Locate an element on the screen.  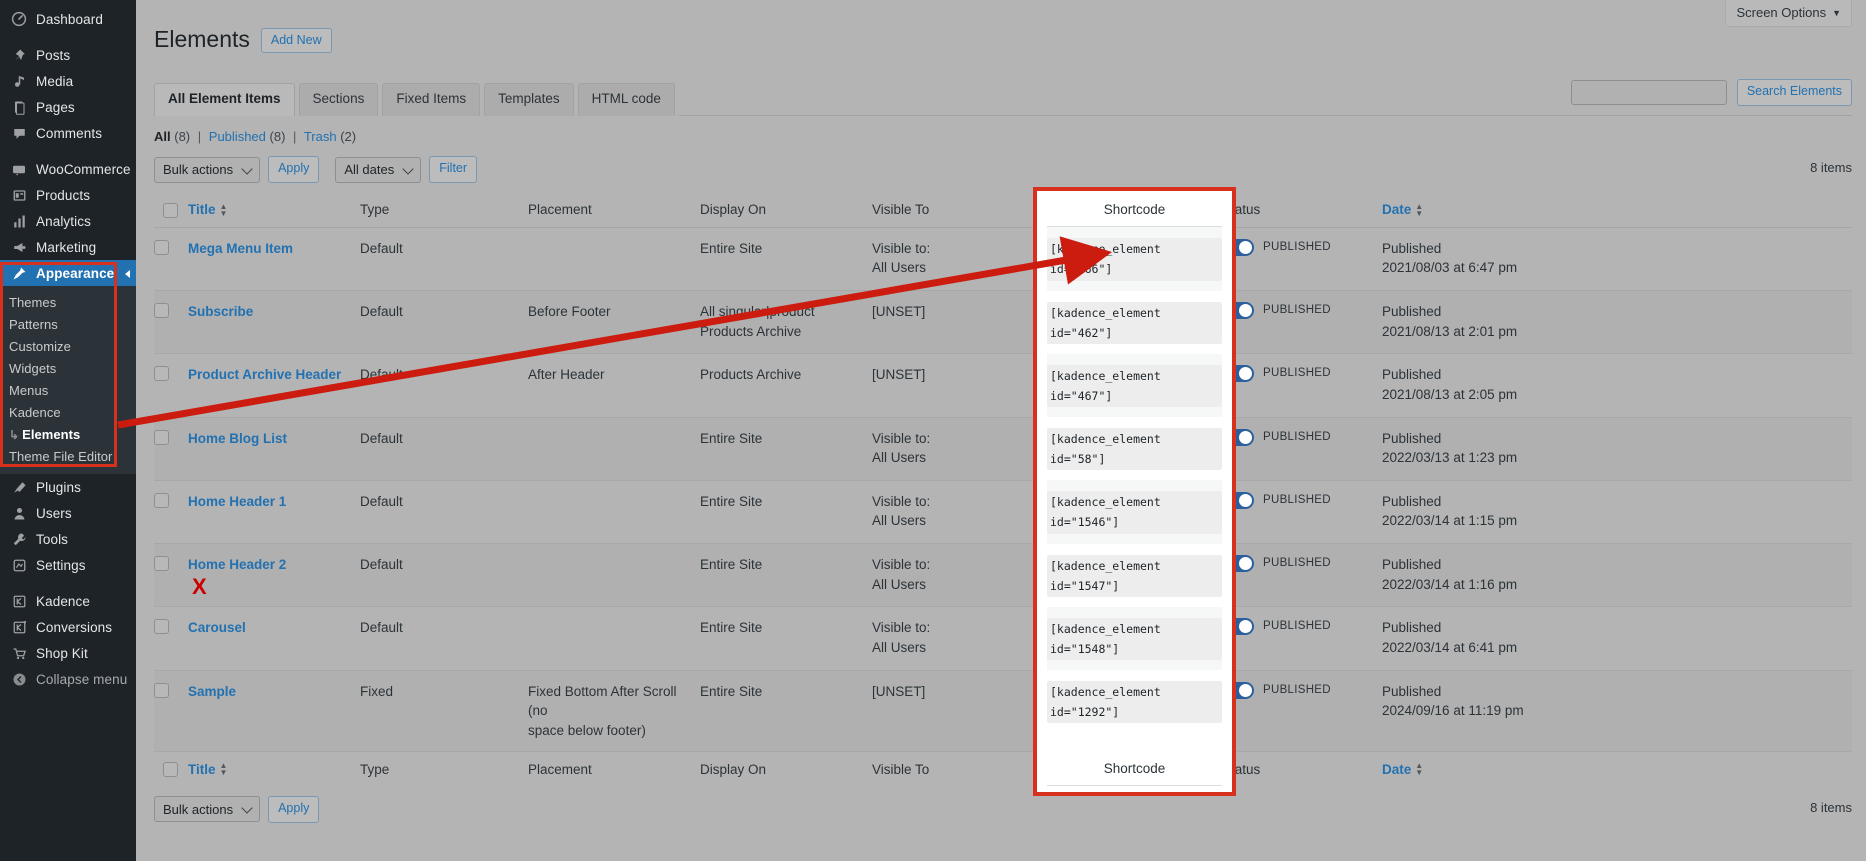
status-filter-links: All (8) | Published (8) | Trash (2) is located at coordinates (1003, 136).